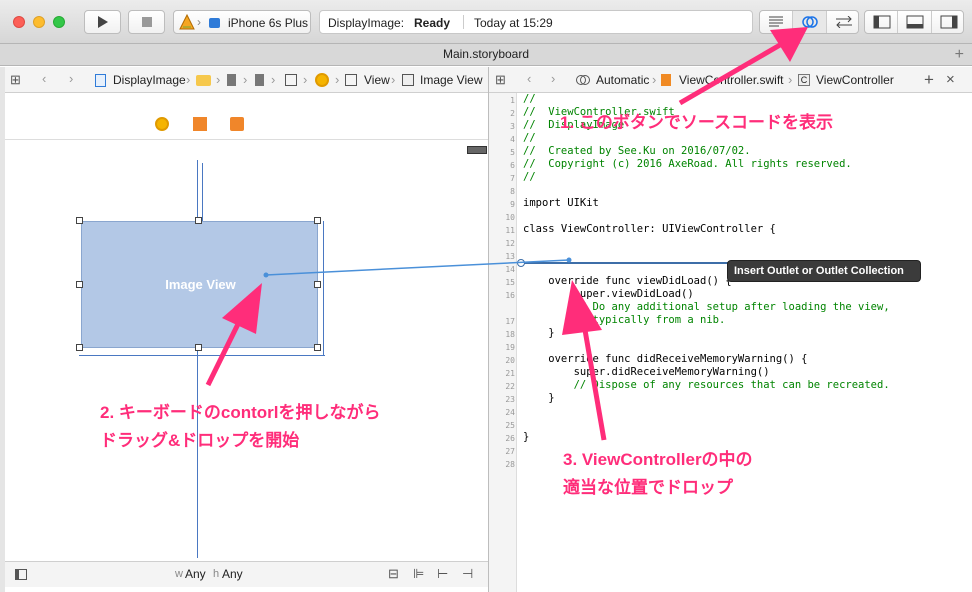  I want to click on step1-arrow-shaft, so click(730, 74).